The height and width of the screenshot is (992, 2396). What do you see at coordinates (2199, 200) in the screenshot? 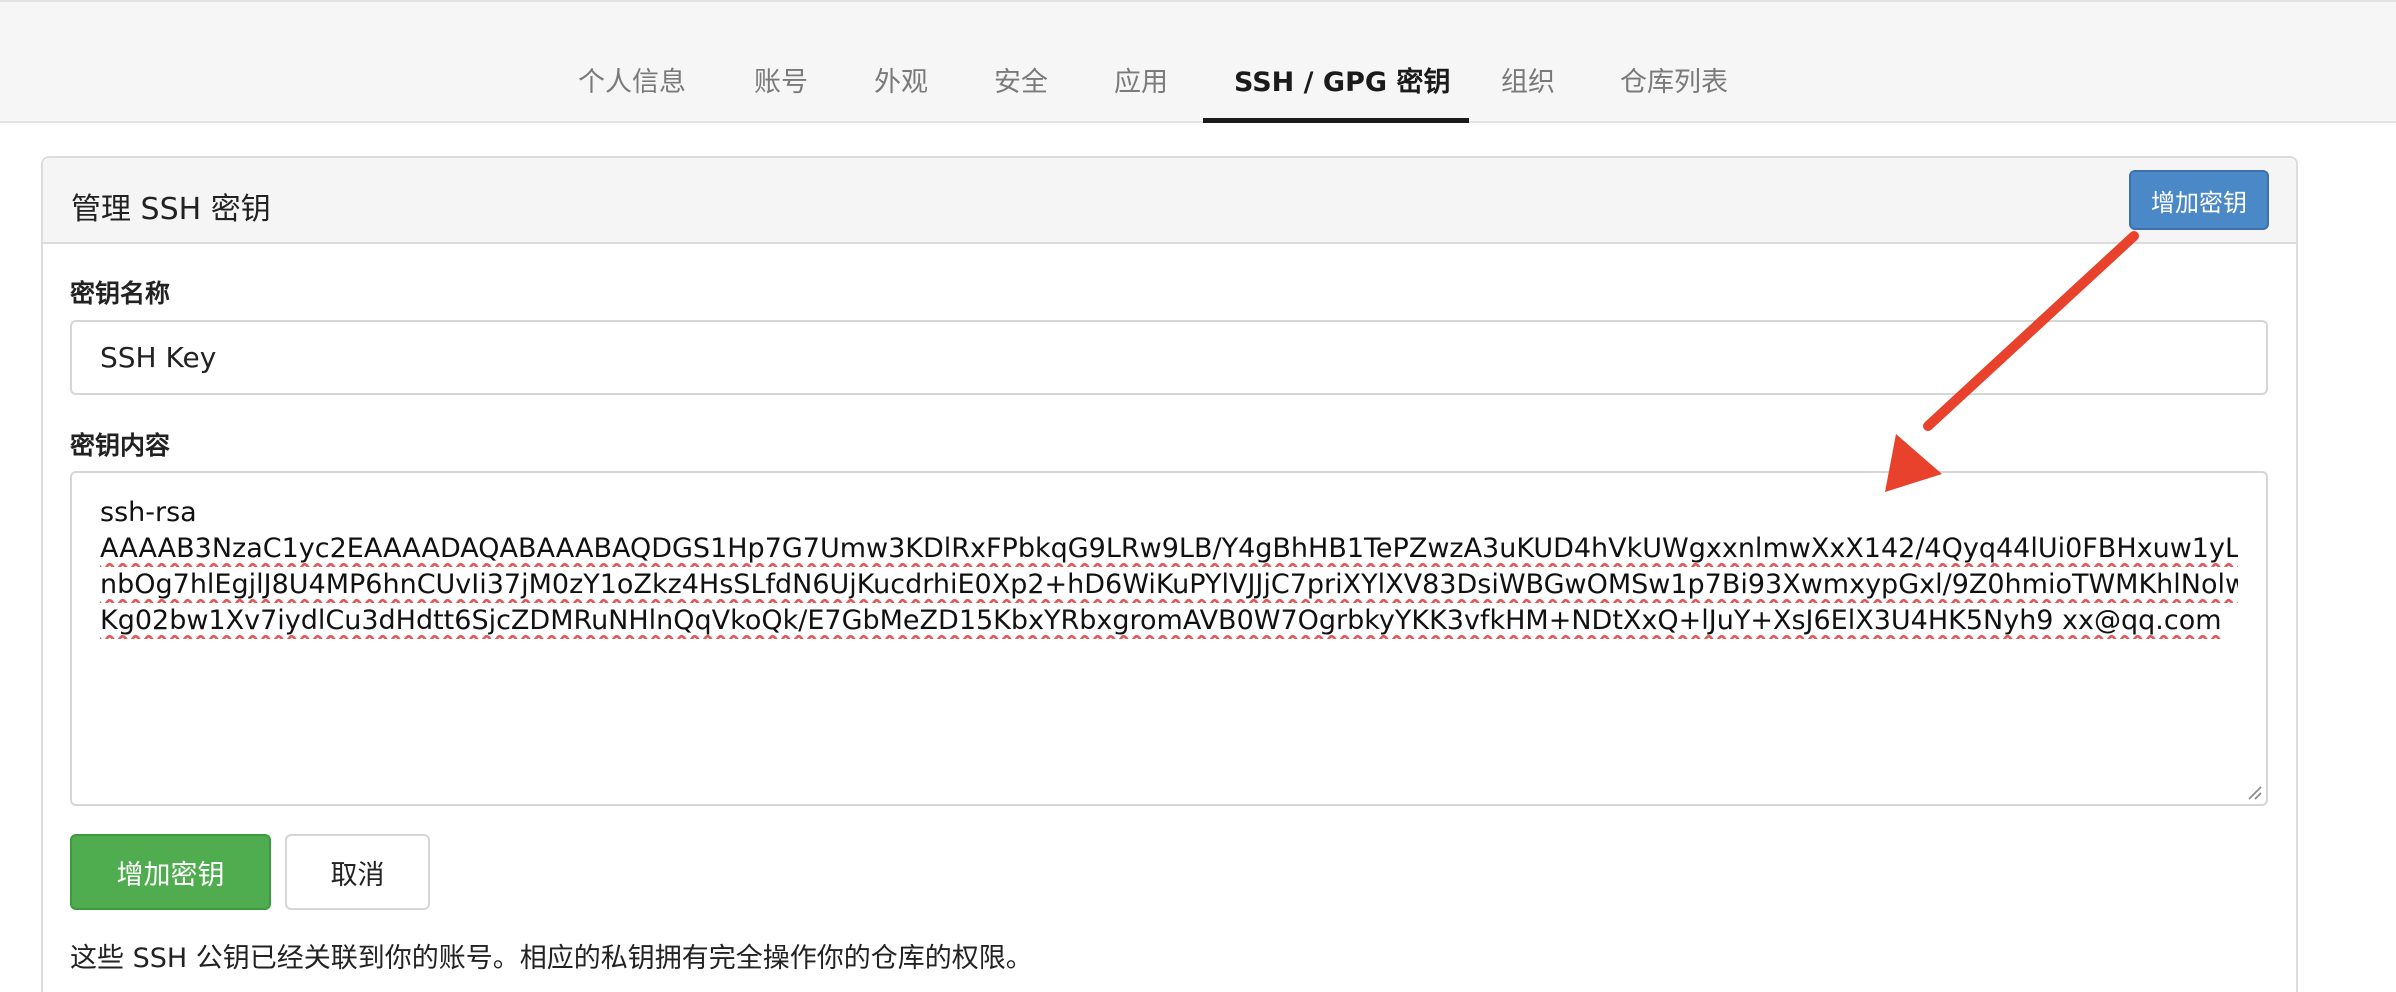
I see `add-key-header-button: 增加密钥` at bounding box center [2199, 200].